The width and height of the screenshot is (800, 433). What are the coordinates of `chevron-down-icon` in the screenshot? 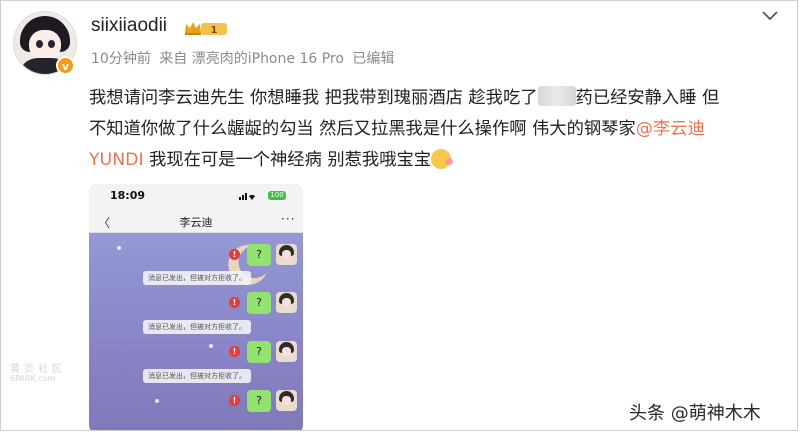 It's located at (770, 16).